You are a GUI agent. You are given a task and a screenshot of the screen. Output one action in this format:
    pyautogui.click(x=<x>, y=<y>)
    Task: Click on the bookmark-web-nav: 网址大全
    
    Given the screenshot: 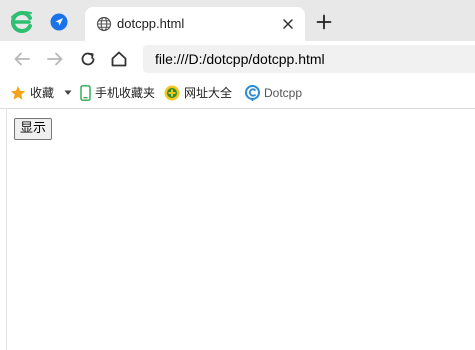 What is the action you would take?
    pyautogui.click(x=198, y=92)
    